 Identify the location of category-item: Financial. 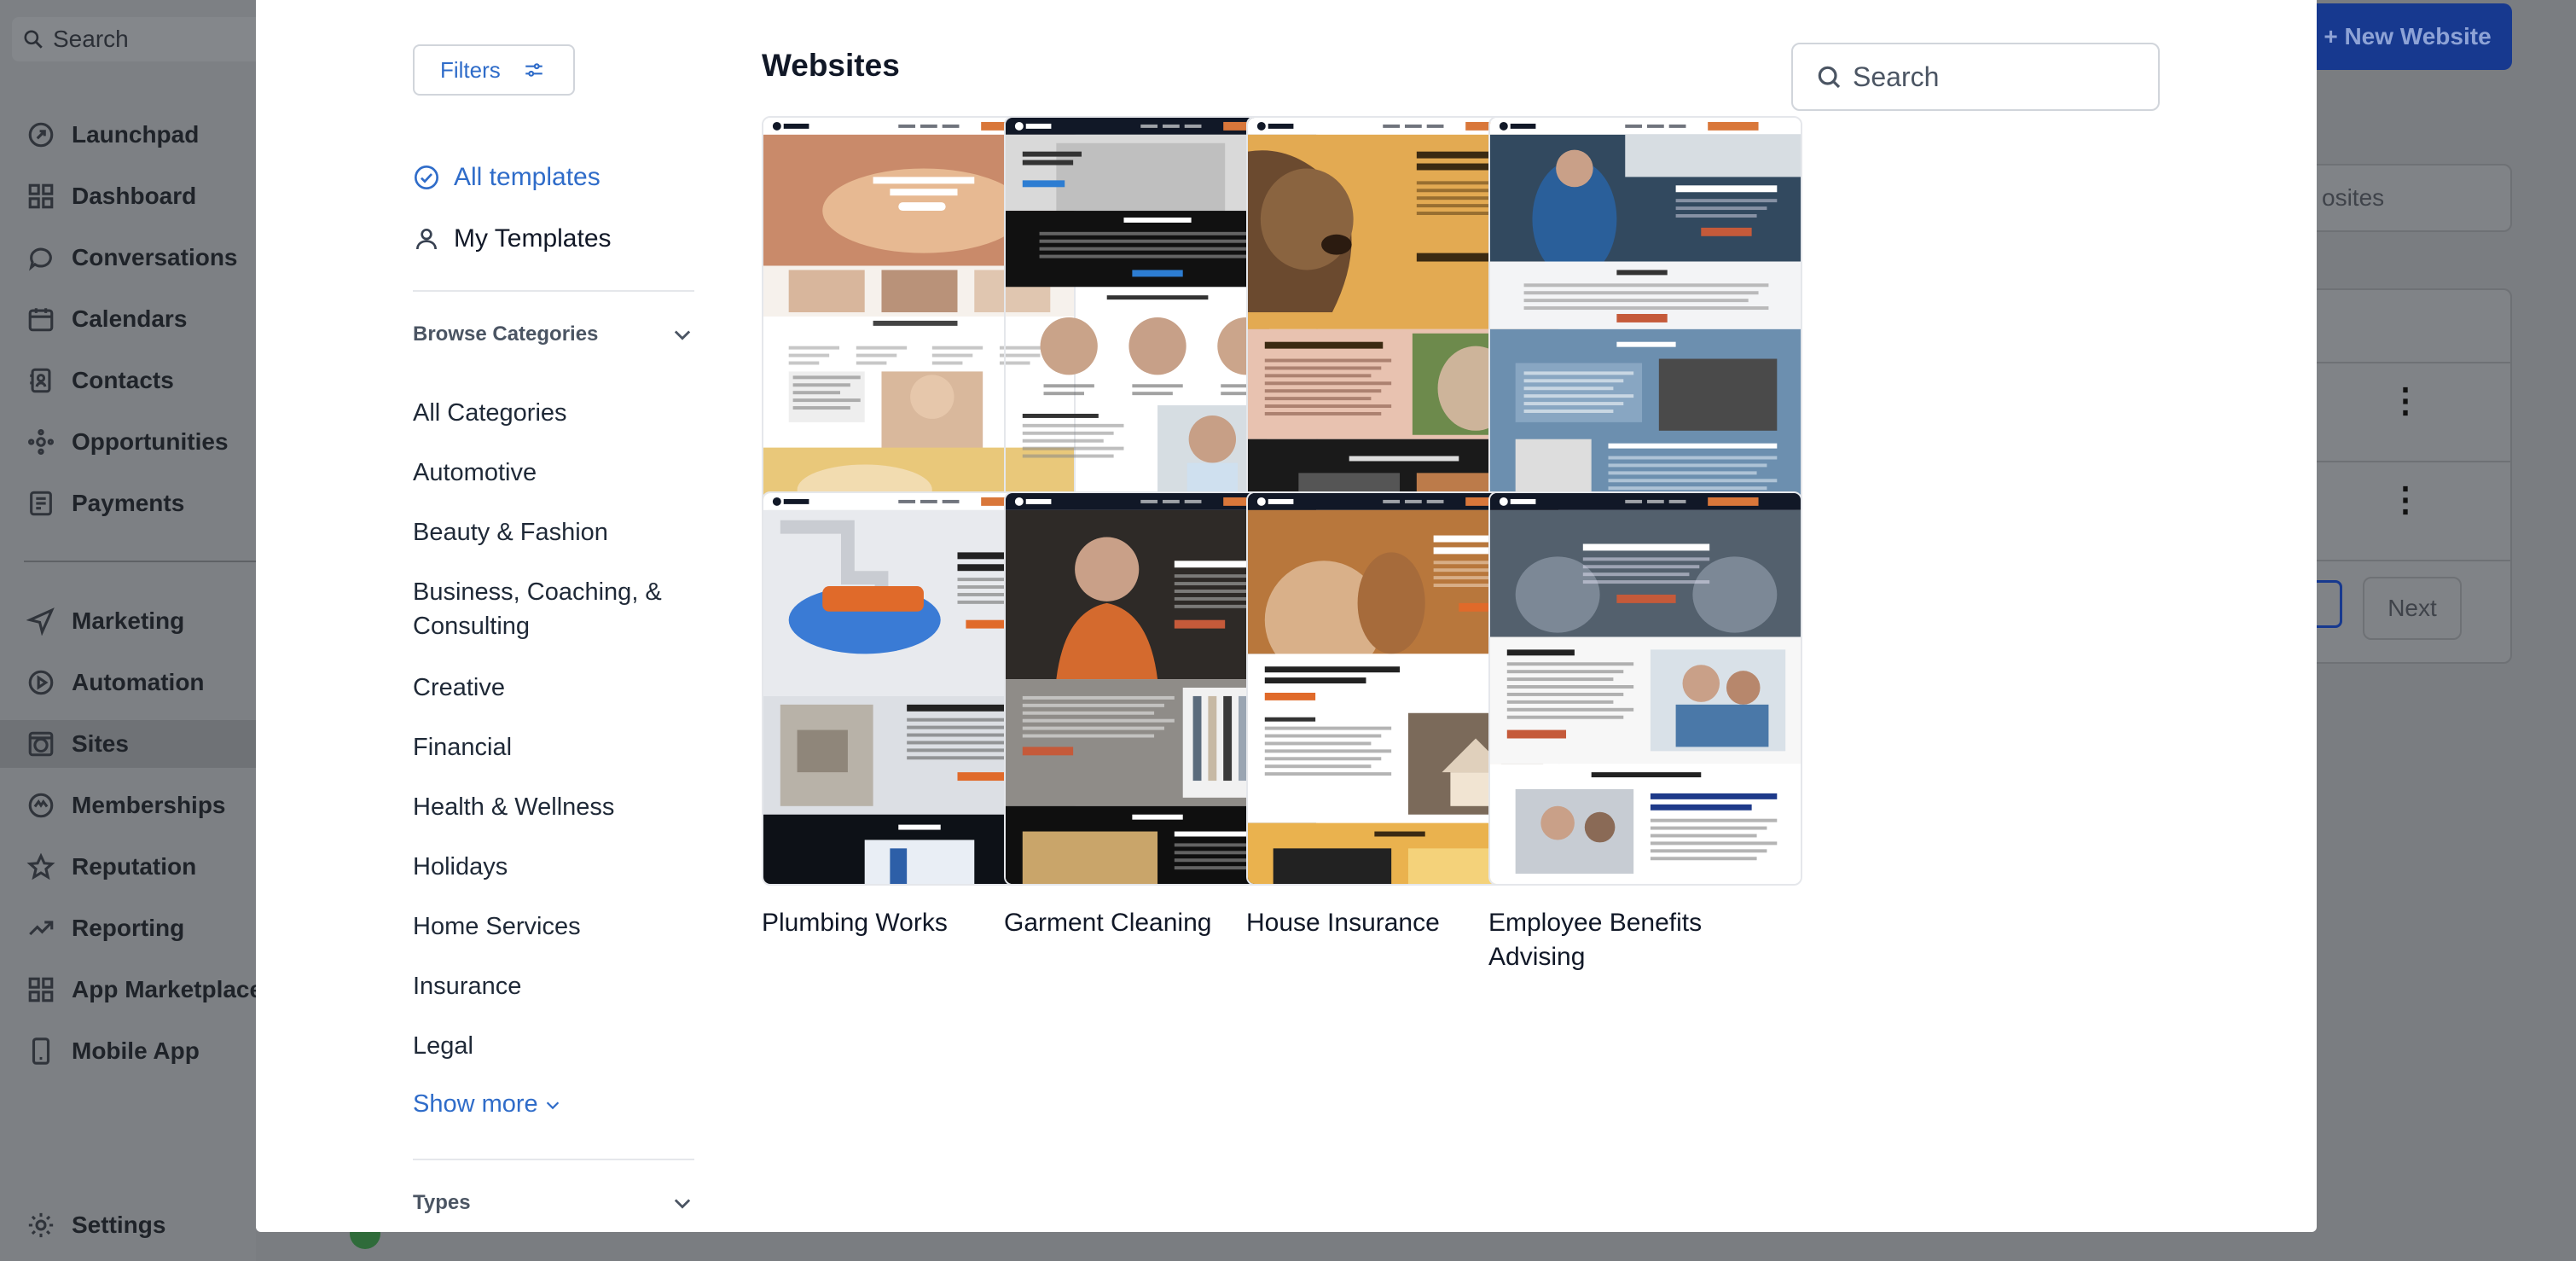
(553, 747).